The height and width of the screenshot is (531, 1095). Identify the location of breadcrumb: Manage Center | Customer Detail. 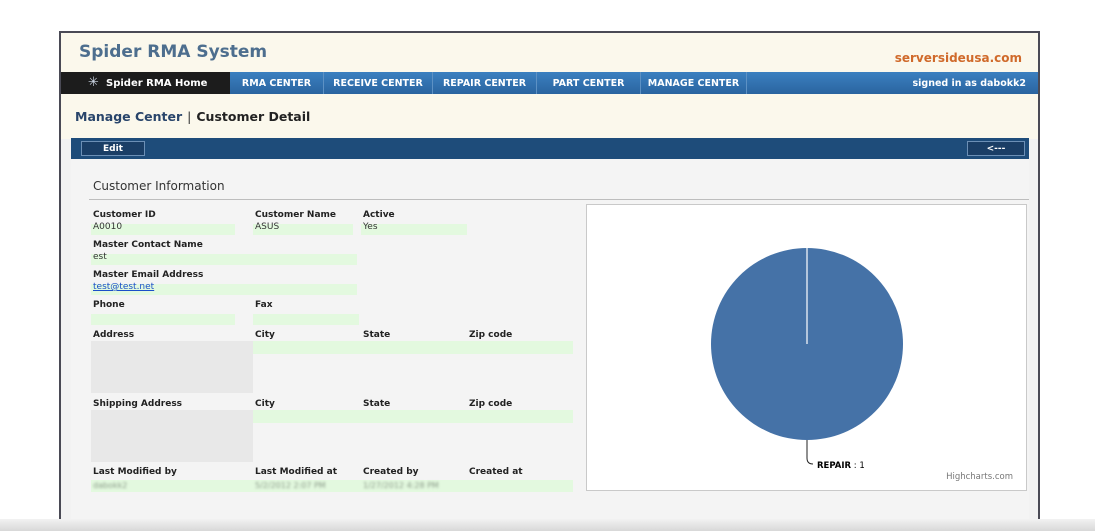
(192, 116).